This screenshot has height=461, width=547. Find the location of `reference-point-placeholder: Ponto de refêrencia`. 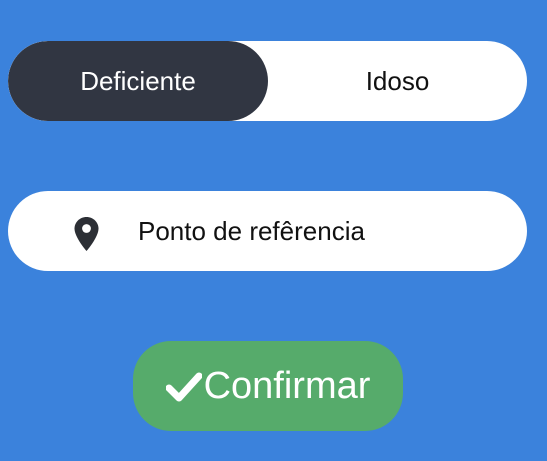

reference-point-placeholder: Ponto de refêrencia is located at coordinates (251, 231).